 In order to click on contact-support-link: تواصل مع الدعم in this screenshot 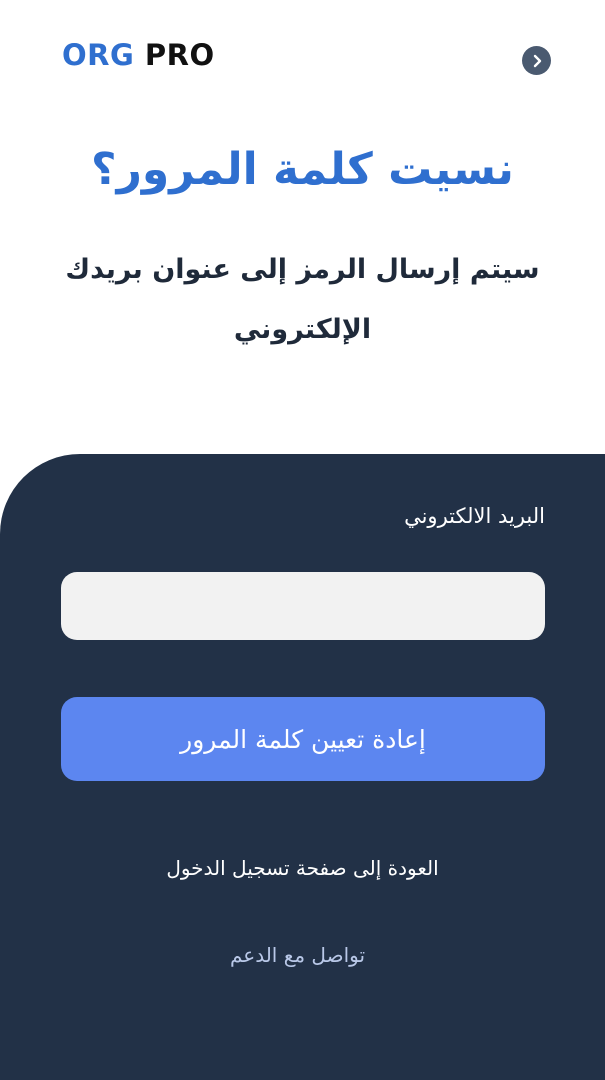, I will do `click(297, 955)`.